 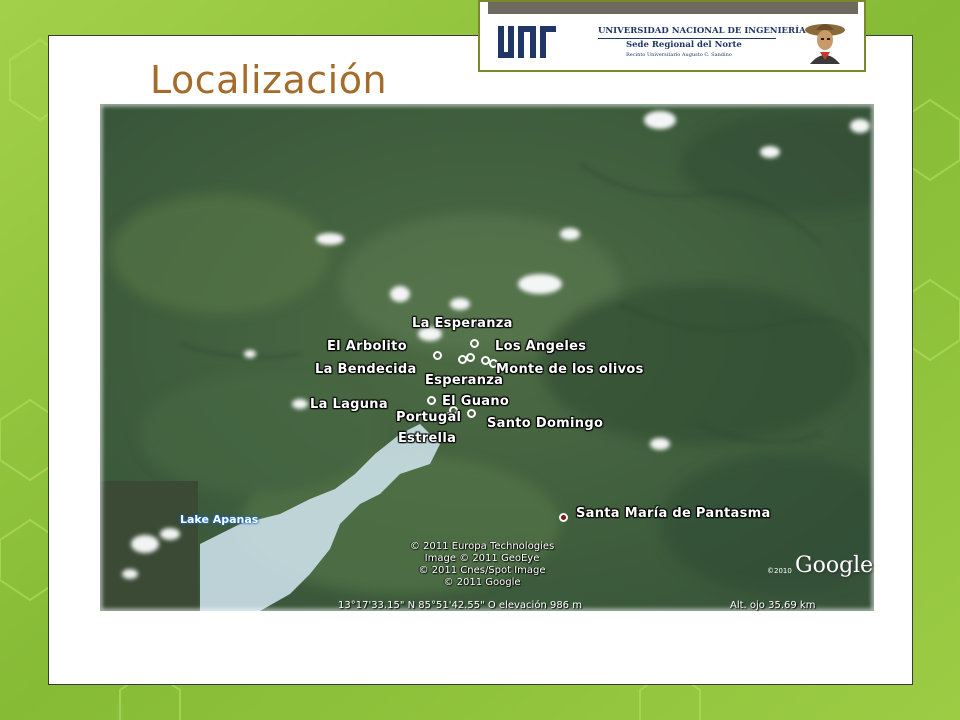 What do you see at coordinates (269, 80) in the screenshot?
I see `slide-title: Localización` at bounding box center [269, 80].